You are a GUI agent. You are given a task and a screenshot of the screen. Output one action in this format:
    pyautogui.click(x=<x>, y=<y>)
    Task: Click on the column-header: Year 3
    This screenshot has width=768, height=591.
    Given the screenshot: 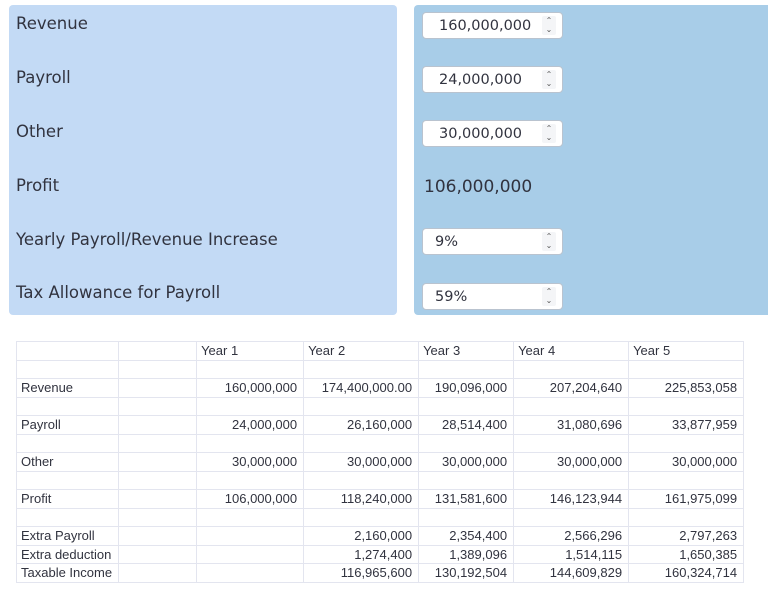 What is the action you would take?
    pyautogui.click(x=466, y=351)
    